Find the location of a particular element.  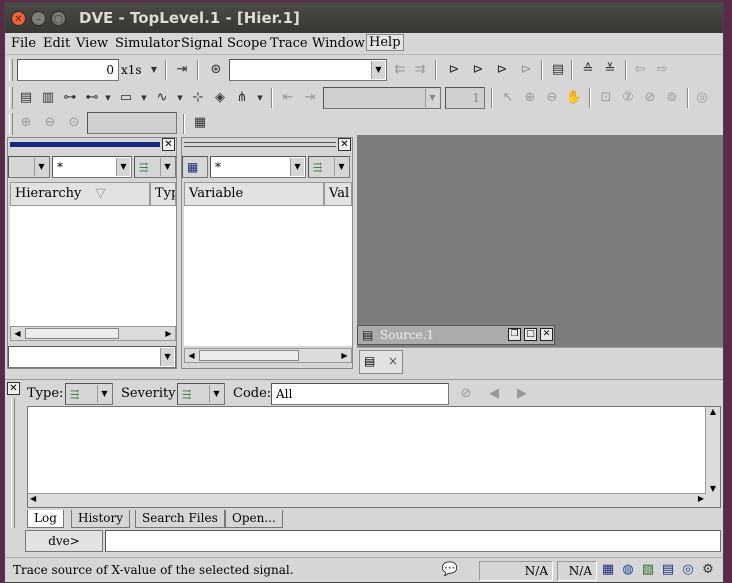

waveform-icon: ∿ is located at coordinates (162, 98).